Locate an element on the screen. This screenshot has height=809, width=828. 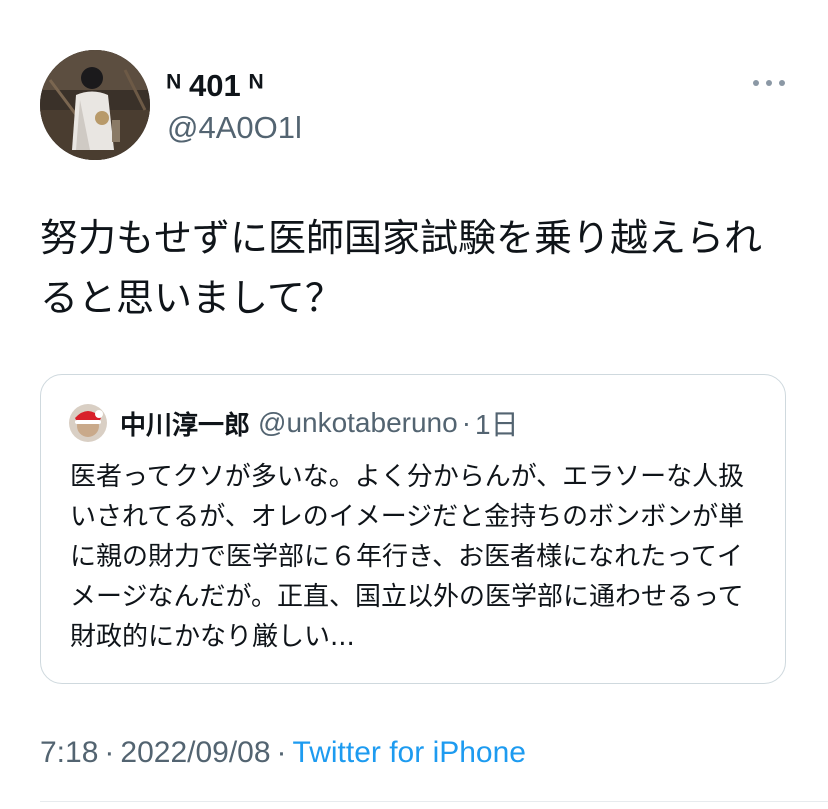
author-handle: @4A0O1l is located at coordinates (234, 128).